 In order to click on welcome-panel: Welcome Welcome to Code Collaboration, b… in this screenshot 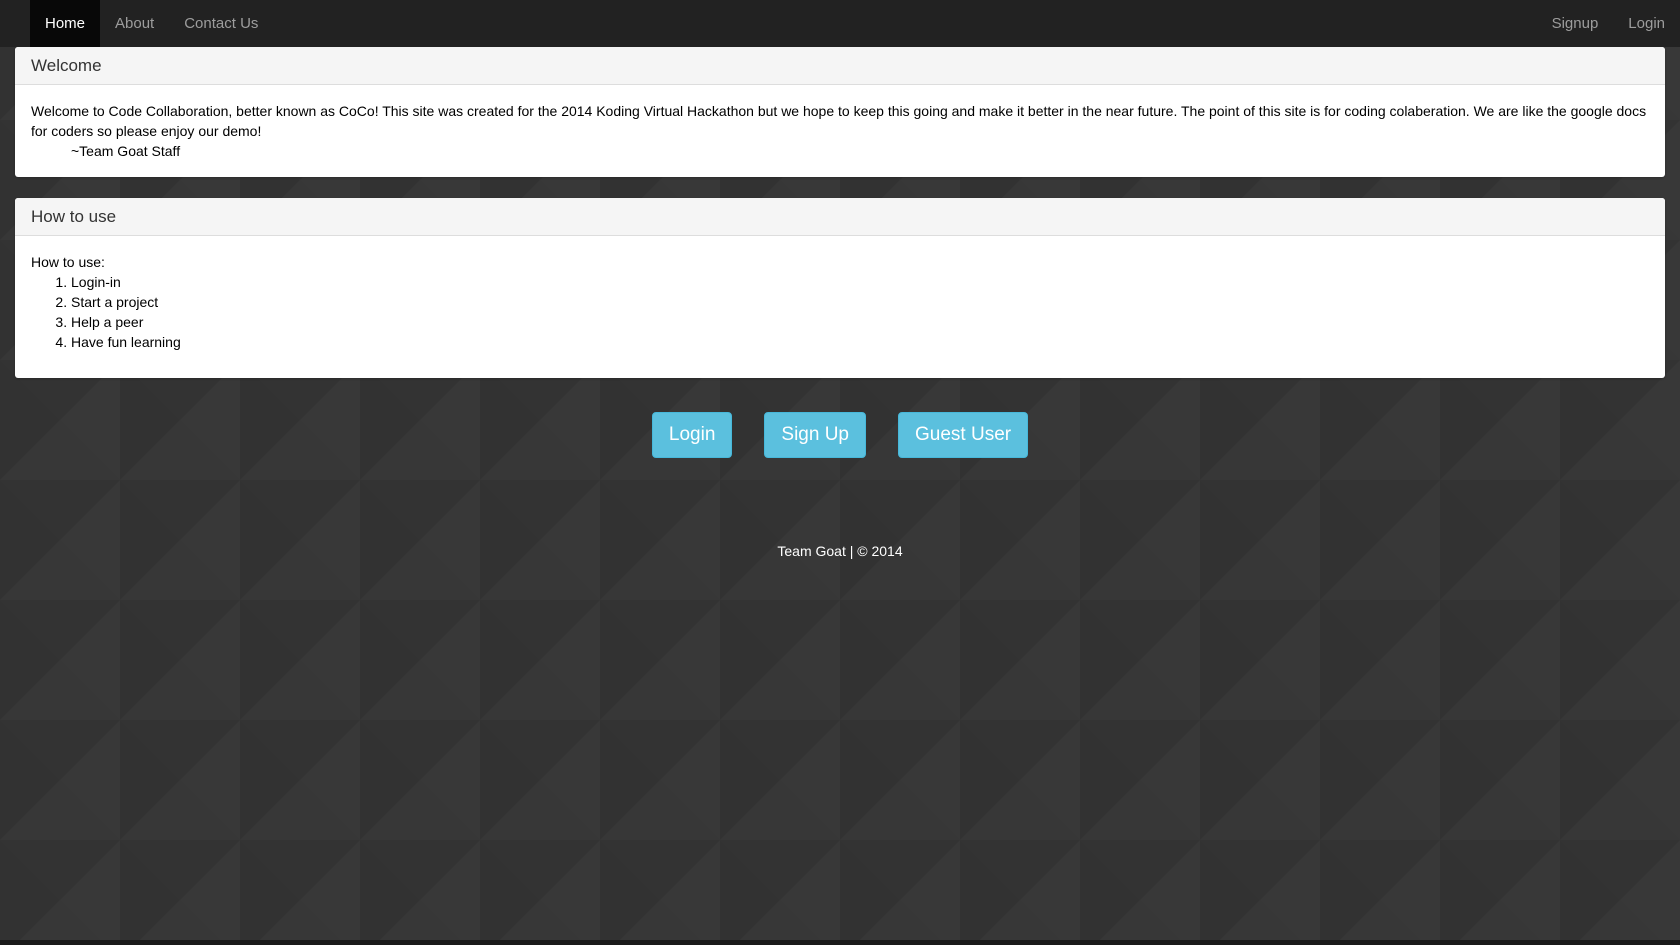, I will do `click(840, 112)`.